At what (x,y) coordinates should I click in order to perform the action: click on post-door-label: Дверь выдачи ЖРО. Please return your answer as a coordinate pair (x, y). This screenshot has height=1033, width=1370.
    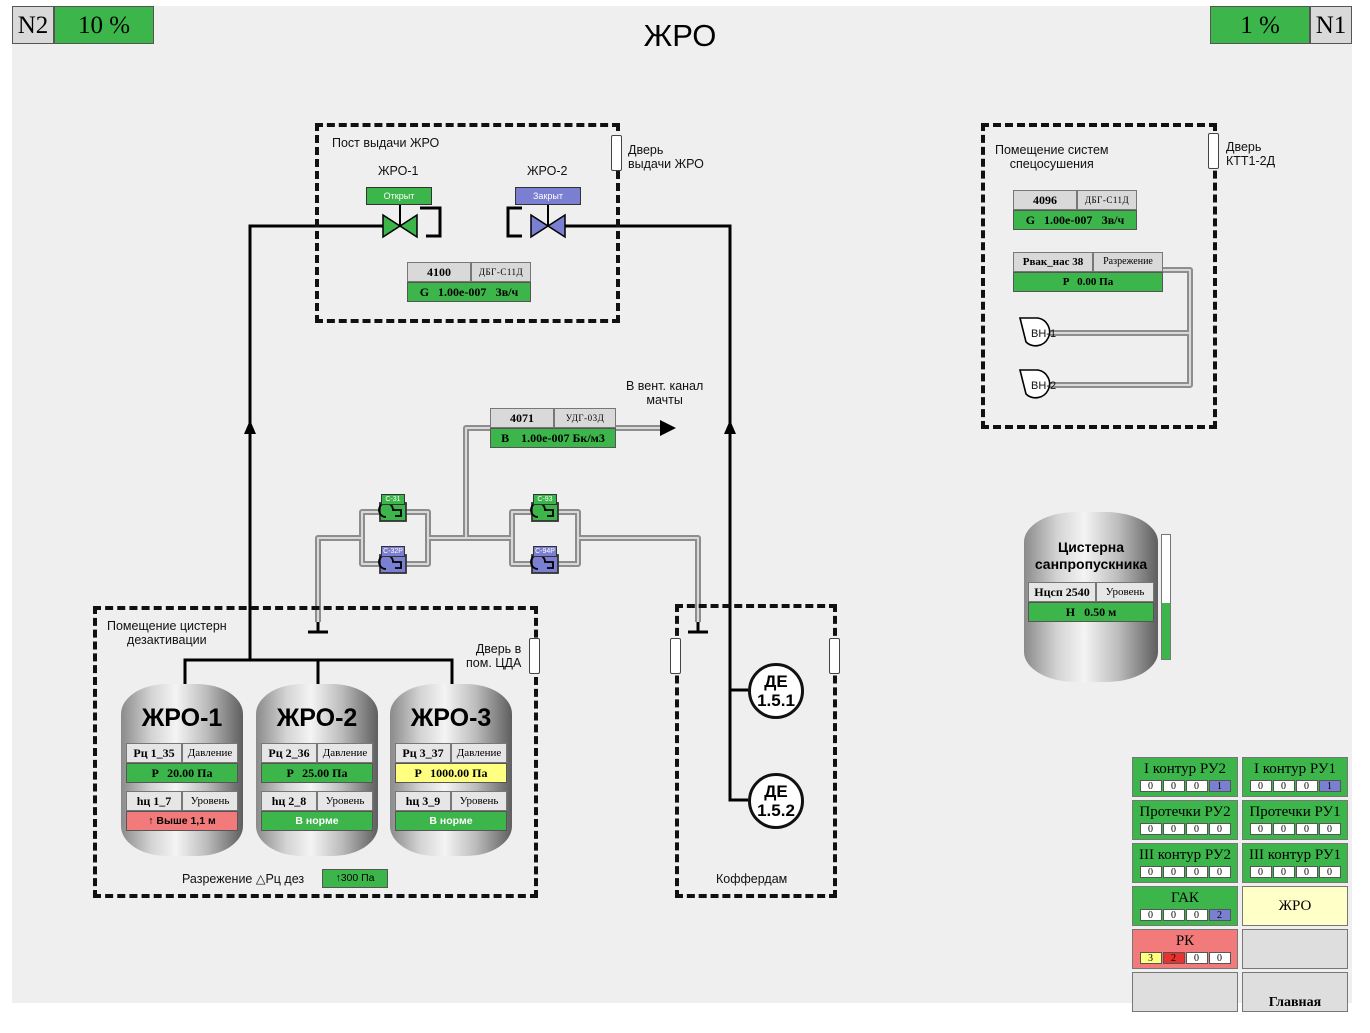
    Looking at the image, I should click on (666, 157).